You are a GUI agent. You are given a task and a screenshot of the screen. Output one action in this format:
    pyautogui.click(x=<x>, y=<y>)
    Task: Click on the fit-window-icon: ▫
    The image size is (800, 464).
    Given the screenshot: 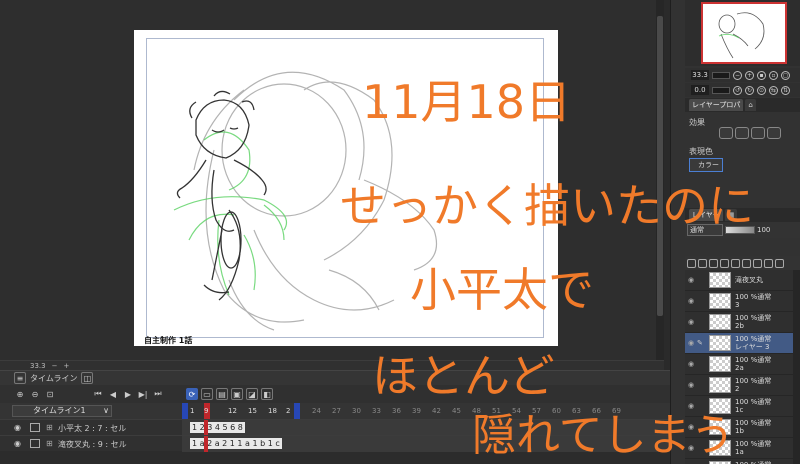 What is the action you would take?
    pyautogui.click(x=773, y=75)
    